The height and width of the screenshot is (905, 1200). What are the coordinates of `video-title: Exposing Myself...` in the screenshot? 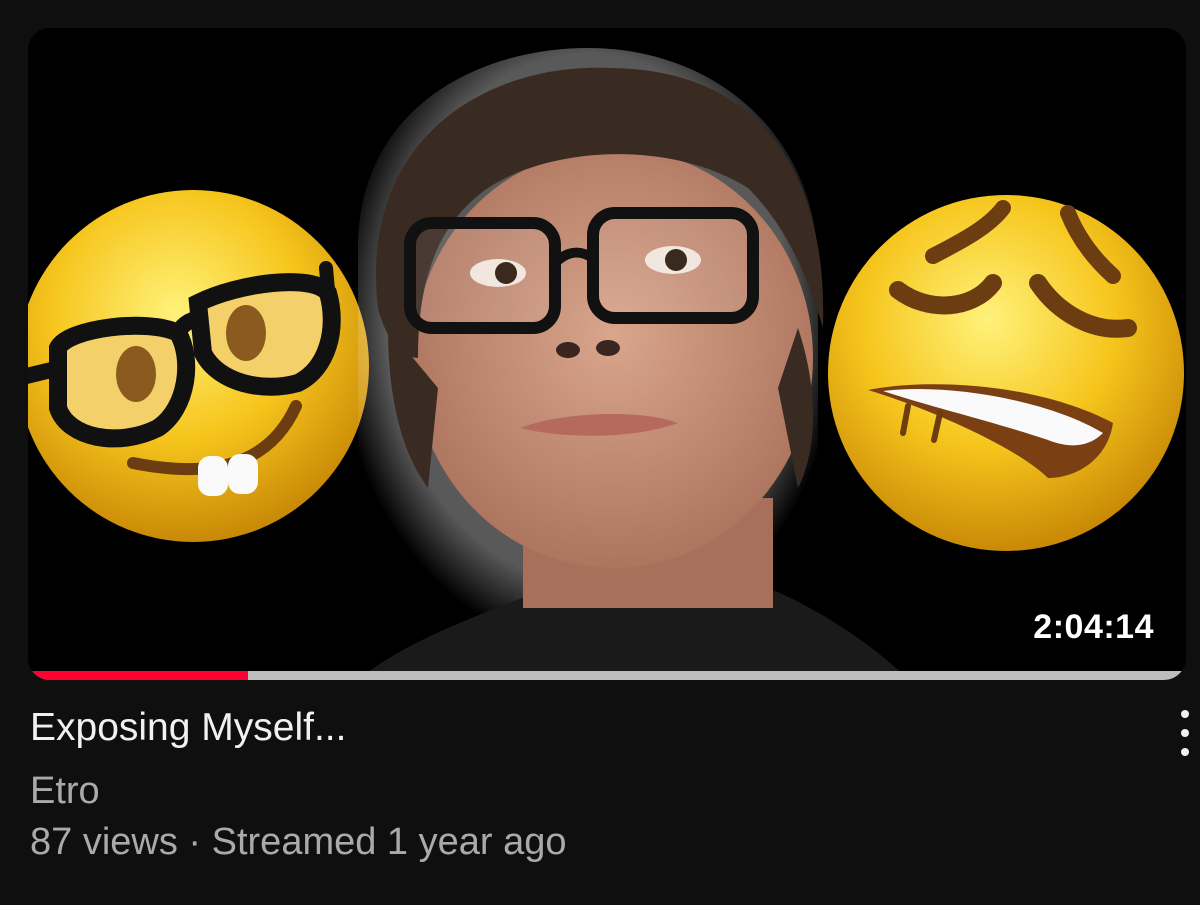 It's located at (188, 728).